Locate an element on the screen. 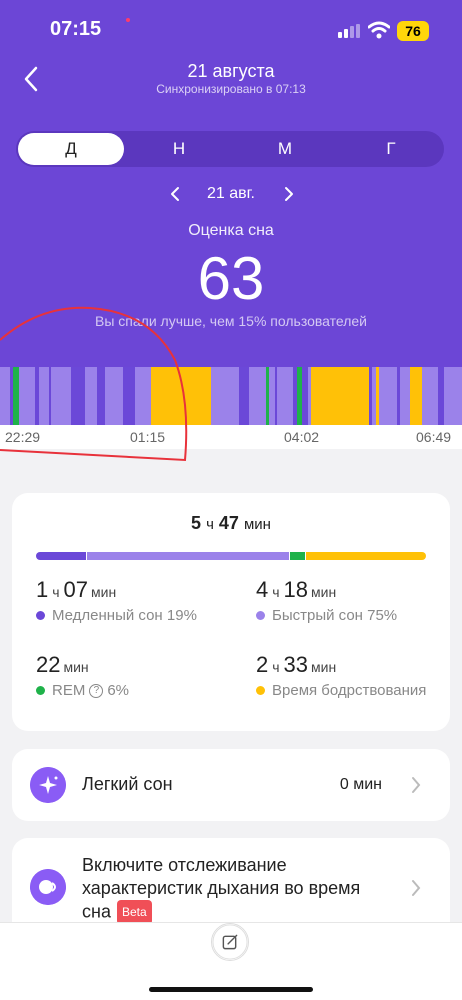  stat-awake: 2 ч 33 мин Время бодрствования is located at coordinates (341, 675).